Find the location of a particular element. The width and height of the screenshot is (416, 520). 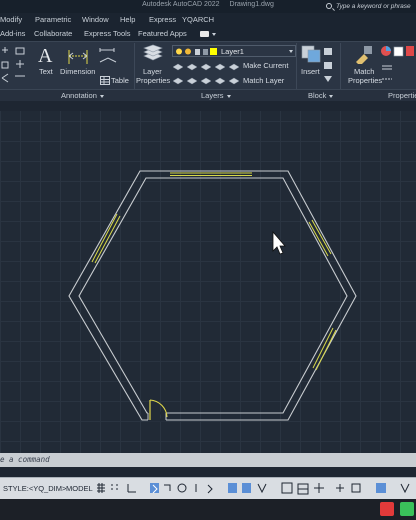

annotation-monitor-icon is located at coordinates (340, 488).